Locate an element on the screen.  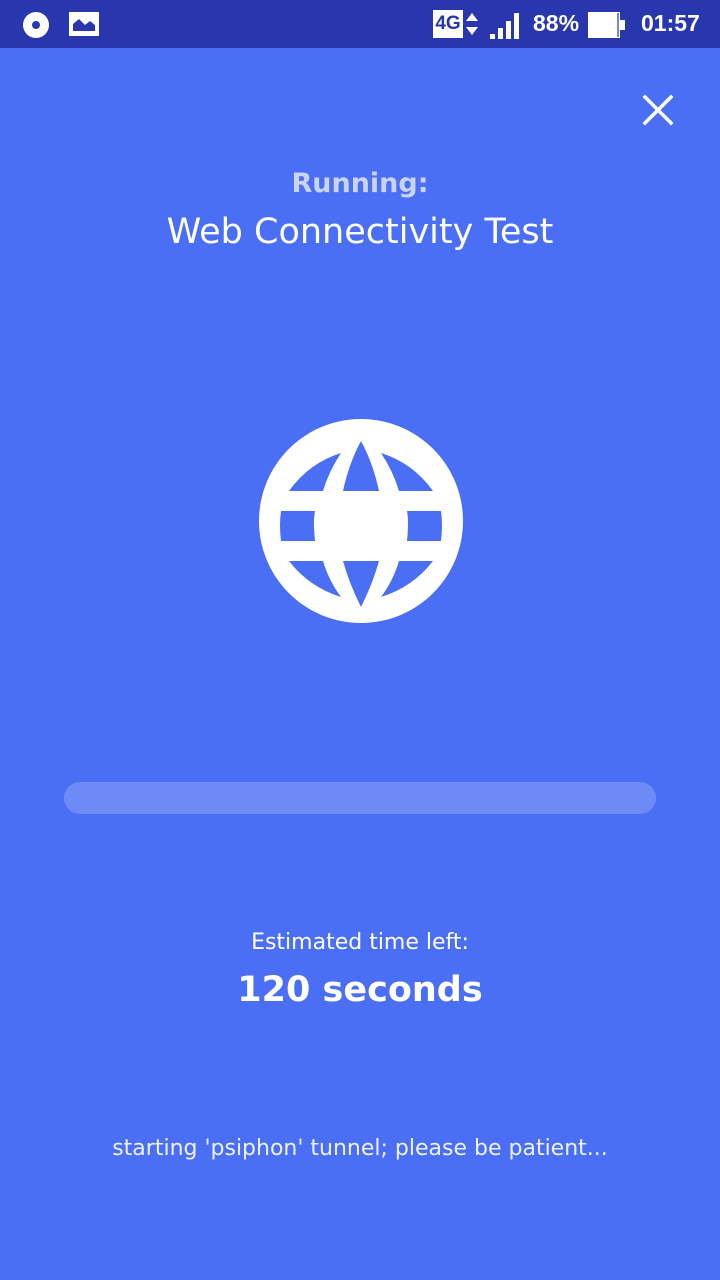
up-down-arrows-icon is located at coordinates (472, 26).